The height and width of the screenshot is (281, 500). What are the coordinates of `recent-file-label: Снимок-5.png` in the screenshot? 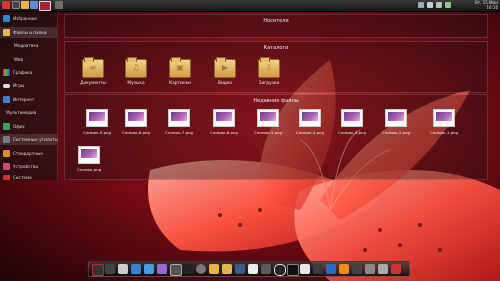 It's located at (268, 132).